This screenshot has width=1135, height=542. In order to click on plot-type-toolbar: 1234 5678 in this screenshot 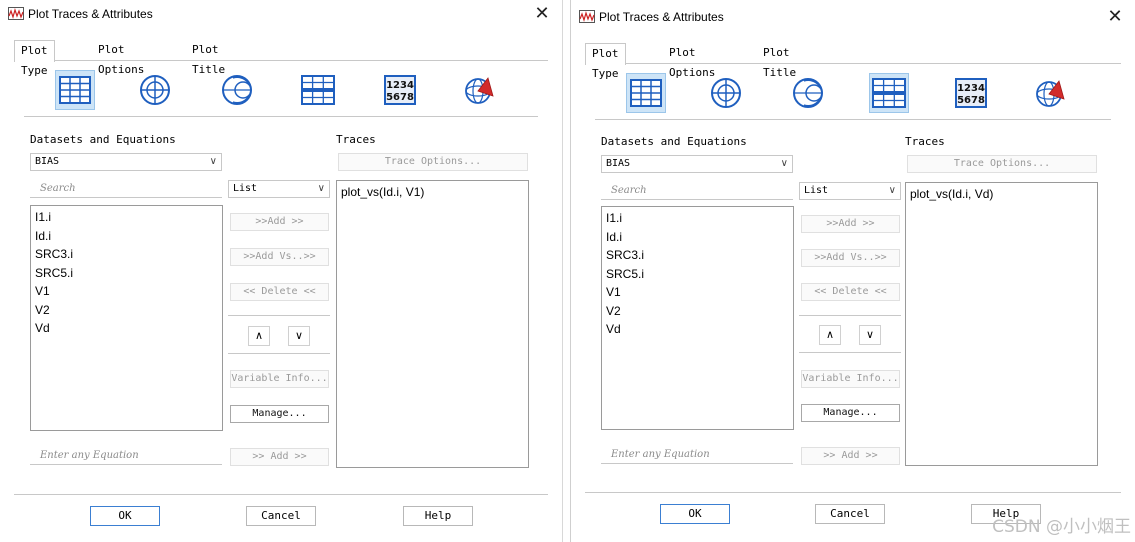, I will do `click(853, 93)`.